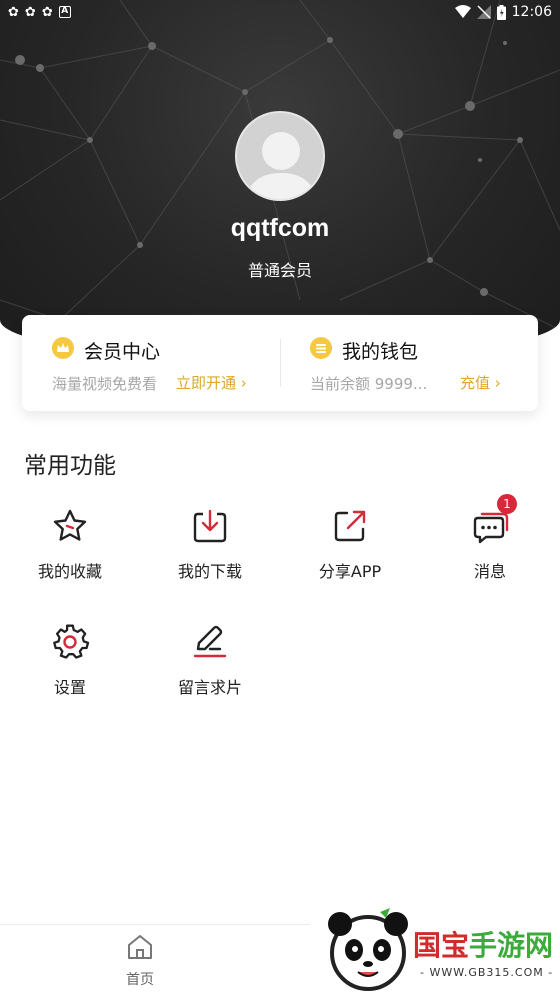 The height and width of the screenshot is (997, 560). Describe the element at coordinates (493, 520) in the screenshot. I see `message-icon: 1` at that location.